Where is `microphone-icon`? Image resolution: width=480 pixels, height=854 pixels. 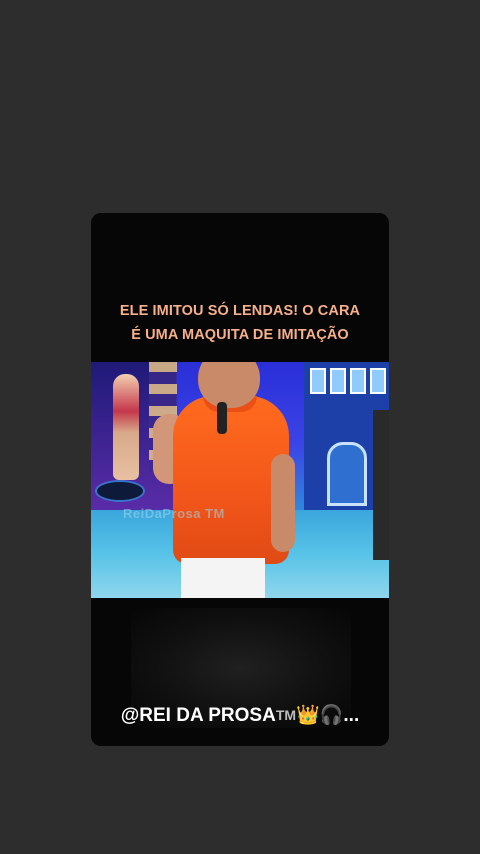
microphone-icon is located at coordinates (222, 418).